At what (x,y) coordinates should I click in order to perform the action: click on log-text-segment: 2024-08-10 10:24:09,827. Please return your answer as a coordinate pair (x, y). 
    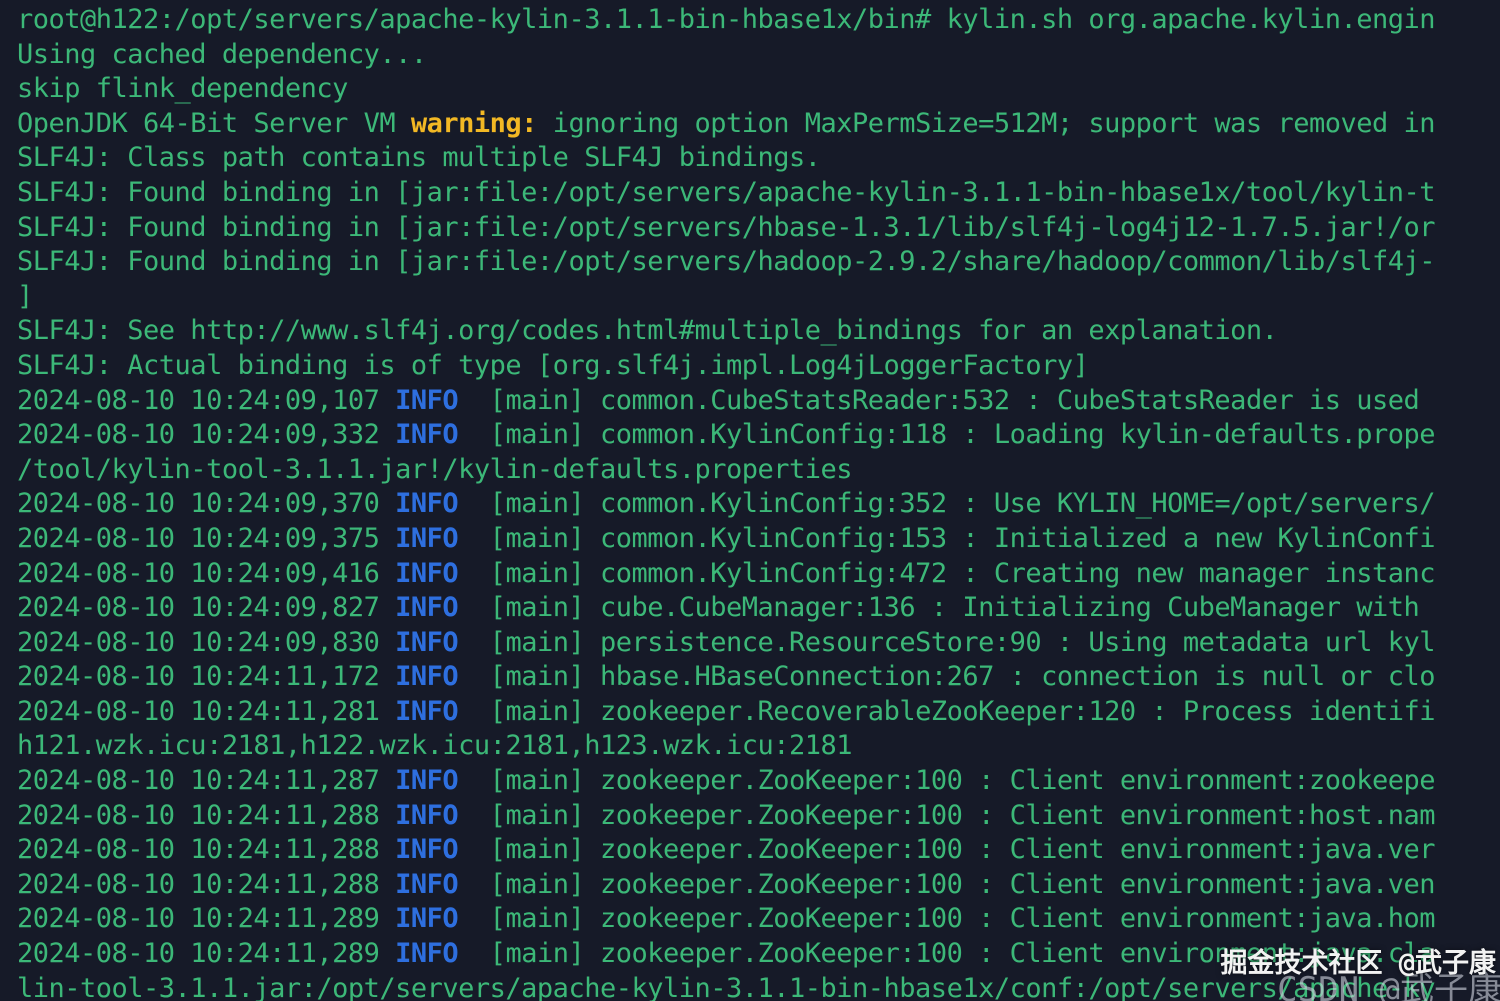
    Looking at the image, I should click on (206, 608).